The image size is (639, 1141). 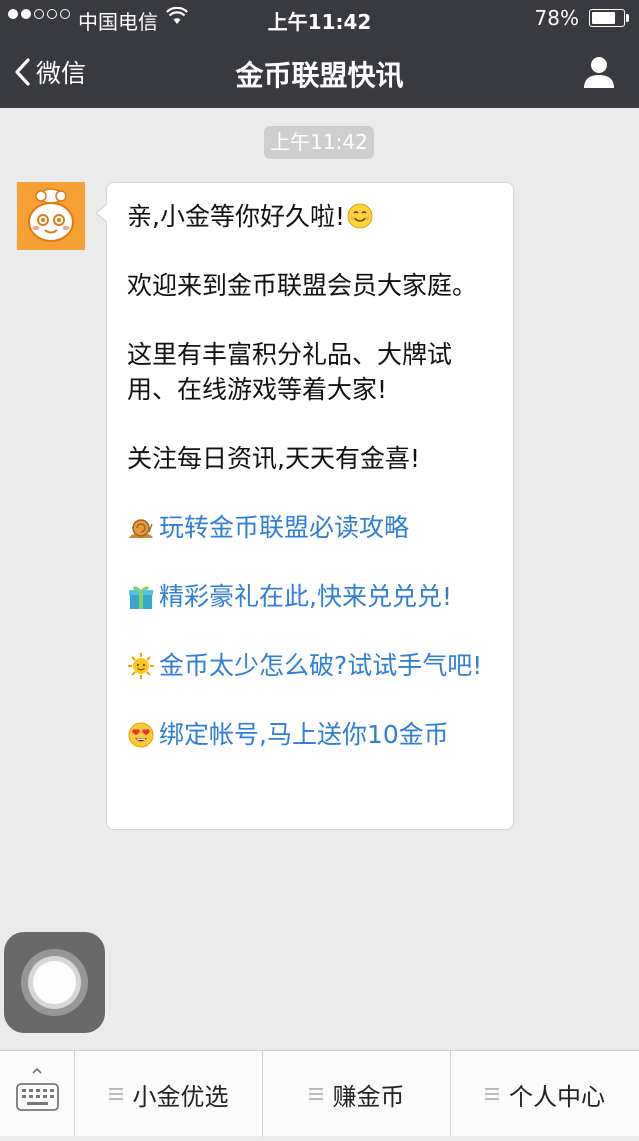 What do you see at coordinates (290, 372) in the screenshot?
I see `intro-text: 这里有丰富积分礼品、大牌试用、在线游戏等着大家!` at bounding box center [290, 372].